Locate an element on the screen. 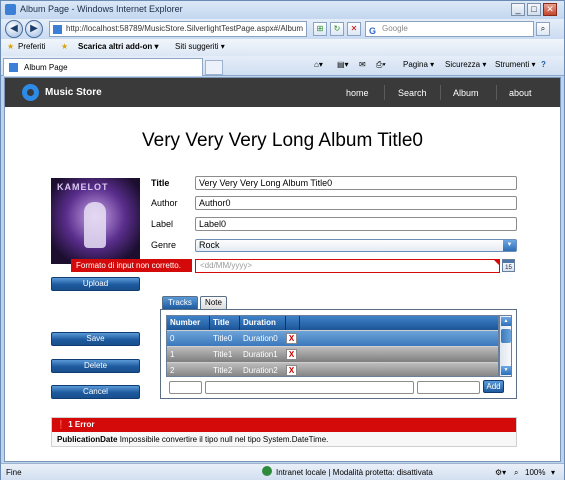 The image size is (565, 480). header-duration: Duration is located at coordinates (263, 323).